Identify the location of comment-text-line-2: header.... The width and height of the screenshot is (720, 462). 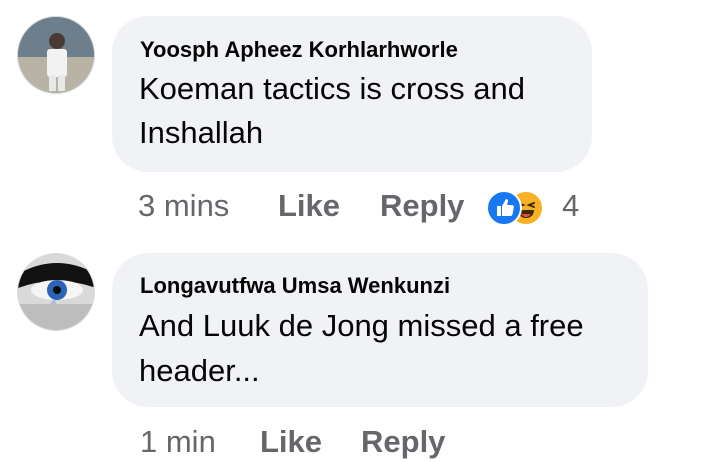
(199, 370).